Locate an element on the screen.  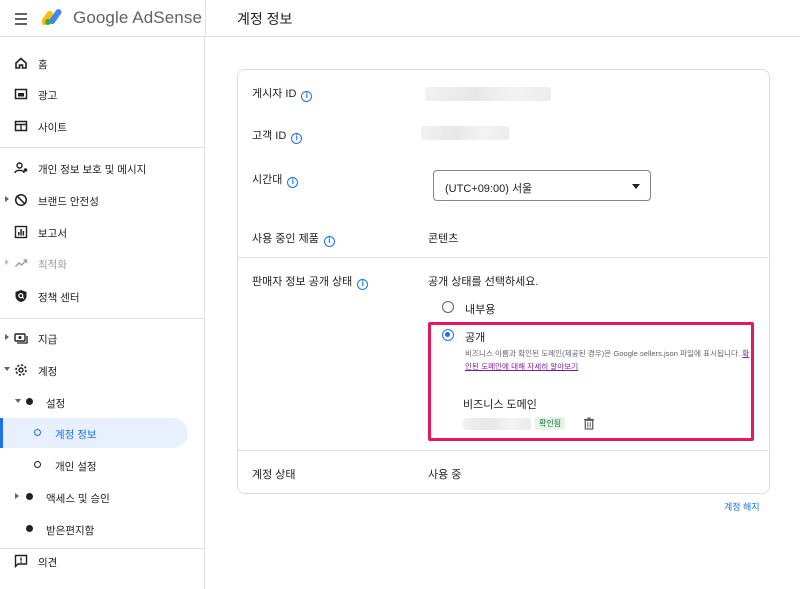
adsense-logo is located at coordinates (52, 17).